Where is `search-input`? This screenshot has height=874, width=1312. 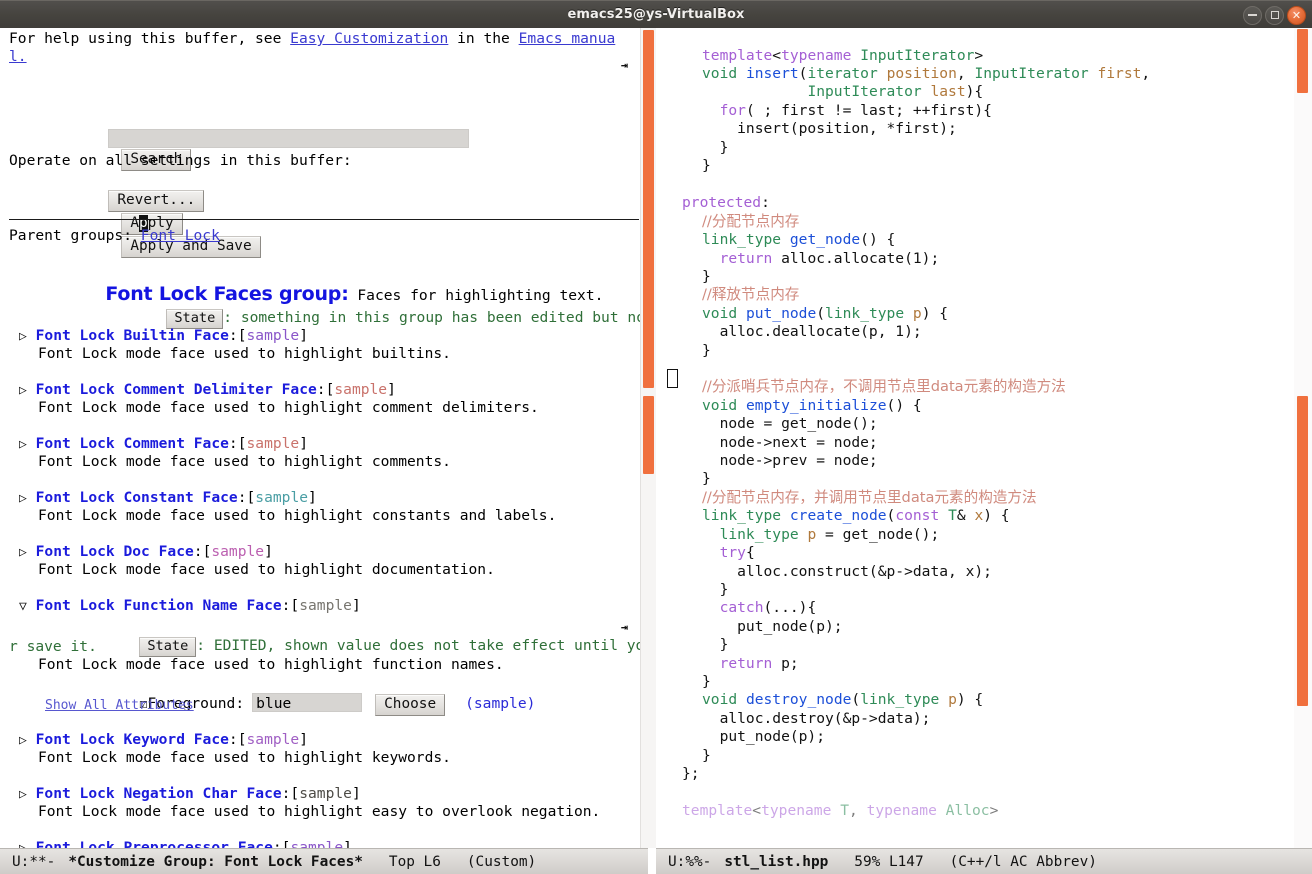
search-input is located at coordinates (289, 138).